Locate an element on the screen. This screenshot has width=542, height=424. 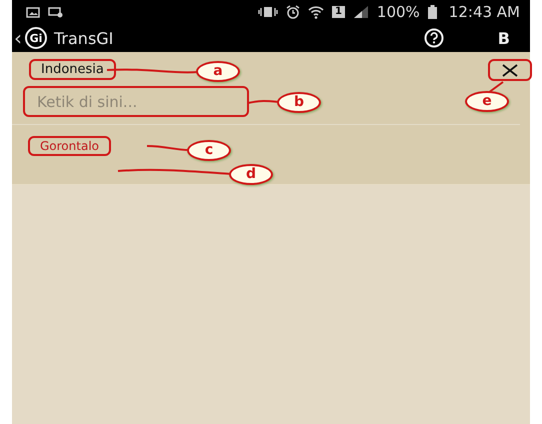
help-icon is located at coordinates (434, 38).